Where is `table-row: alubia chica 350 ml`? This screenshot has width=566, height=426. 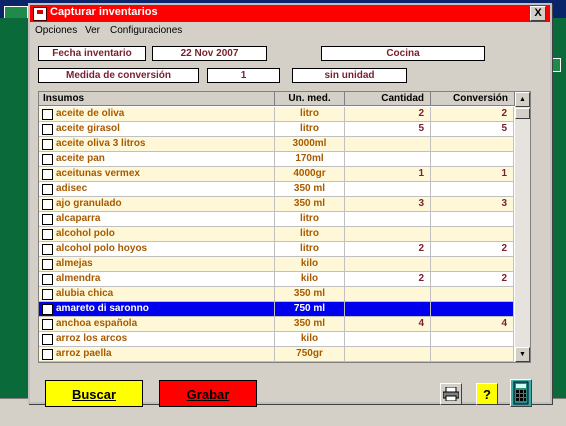 table-row: alubia chica 350 ml is located at coordinates (276, 294).